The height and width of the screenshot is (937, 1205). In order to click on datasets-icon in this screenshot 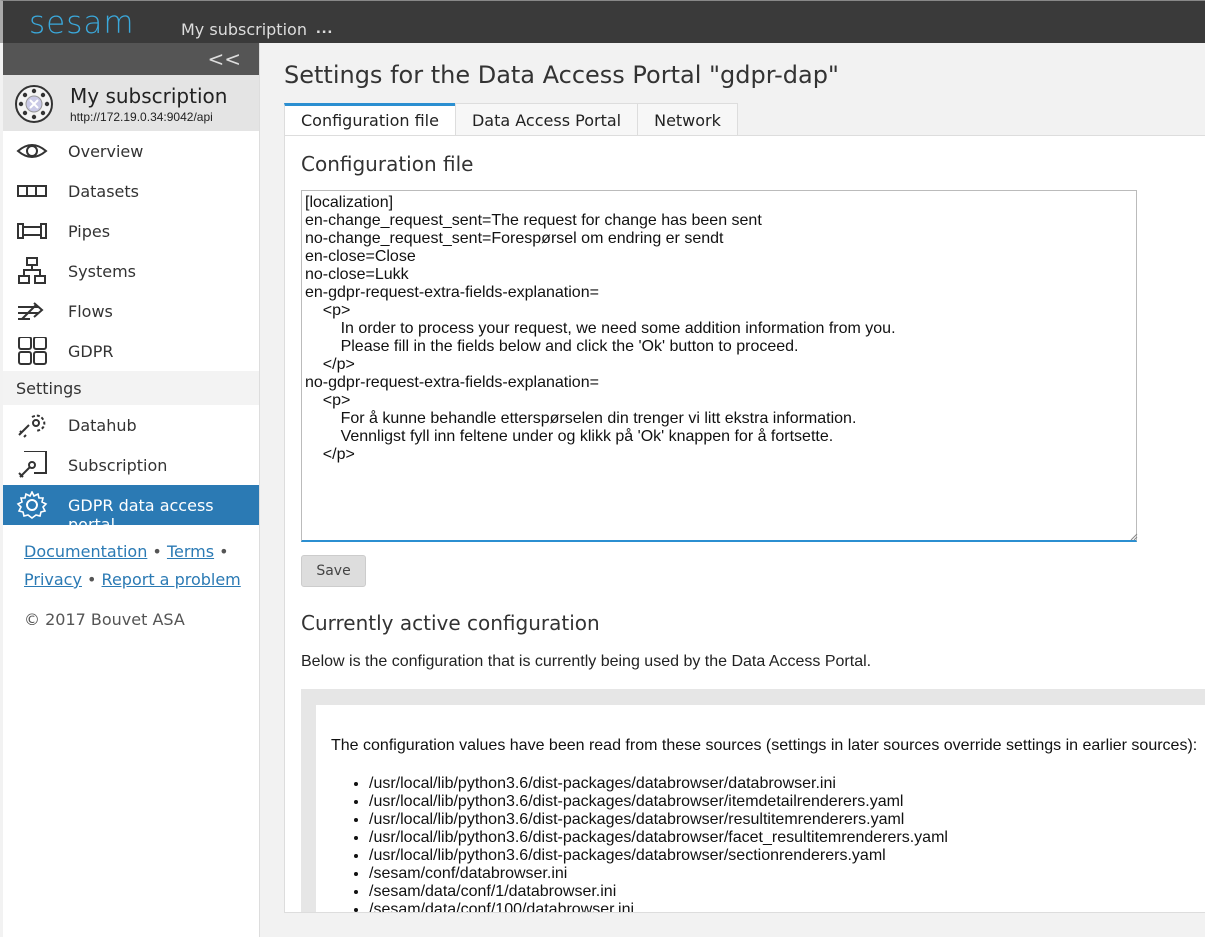, I will do `click(32, 191)`.